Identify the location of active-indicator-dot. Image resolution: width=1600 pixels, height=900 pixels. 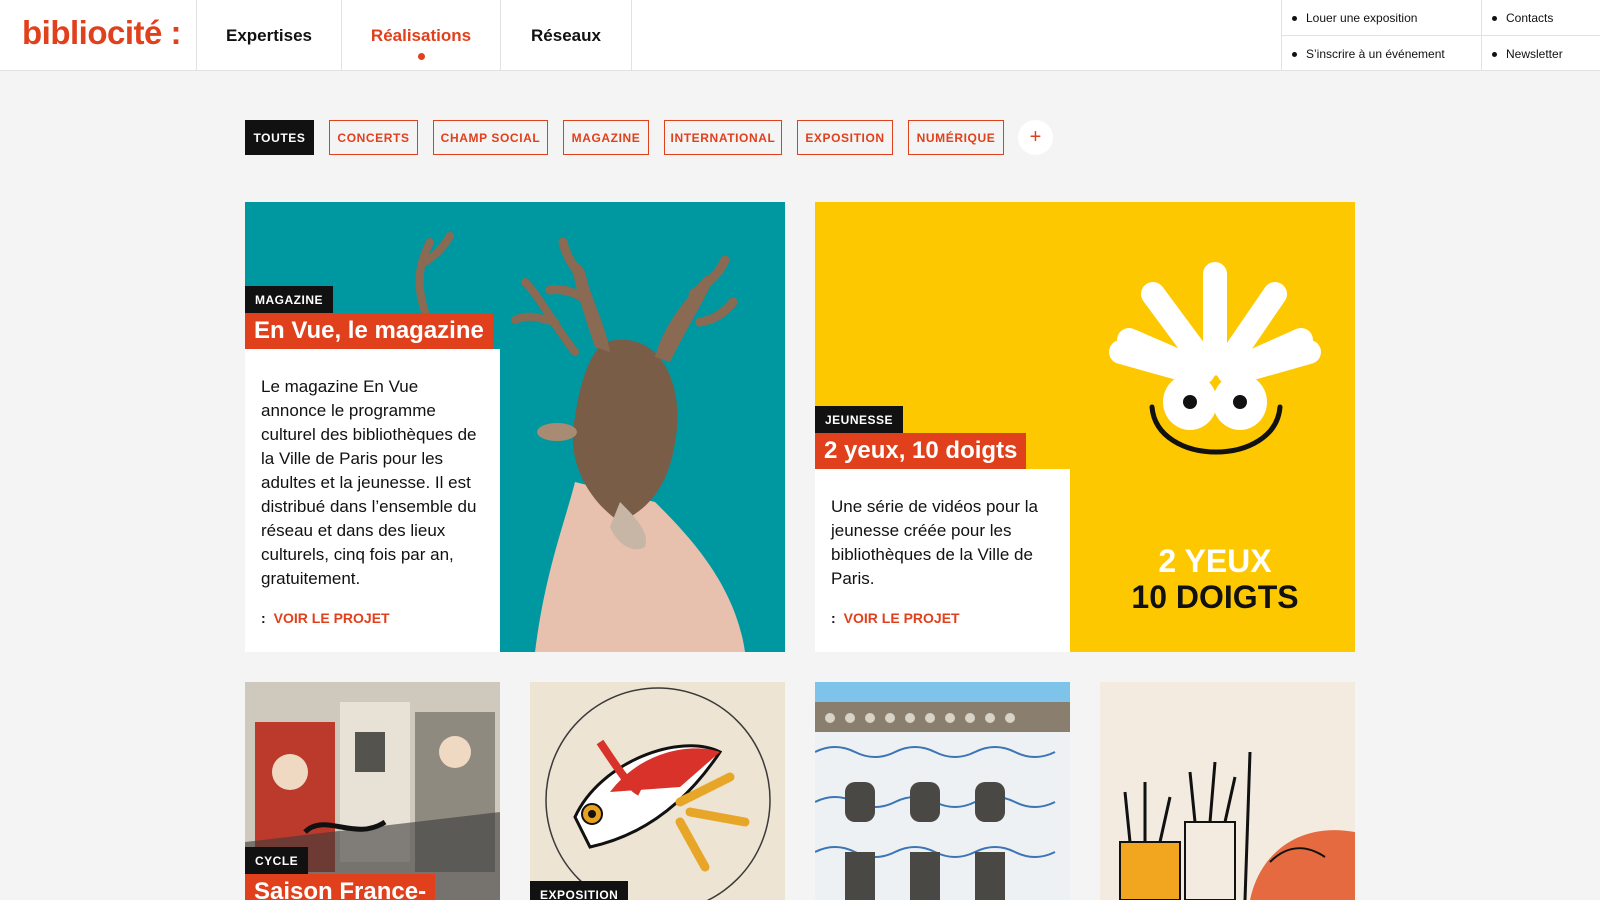
(421, 56).